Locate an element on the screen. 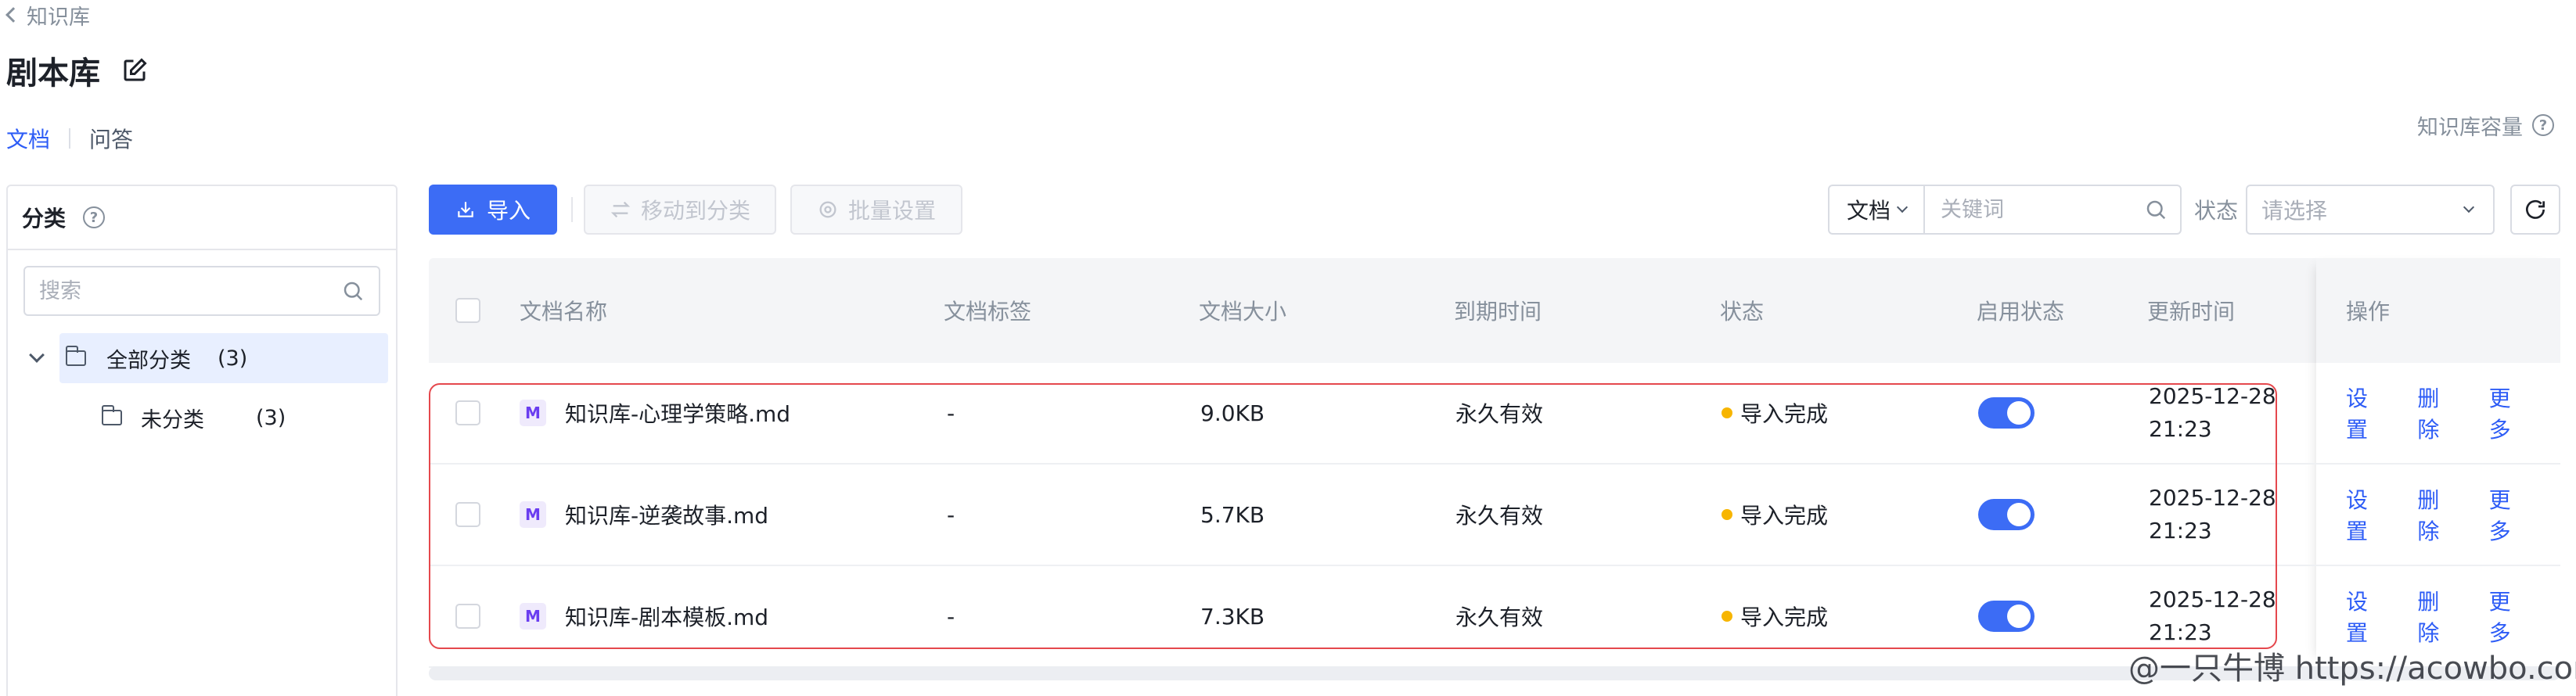 This screenshot has height=696, width=2576. keyword-input is located at coordinates (2039, 209).